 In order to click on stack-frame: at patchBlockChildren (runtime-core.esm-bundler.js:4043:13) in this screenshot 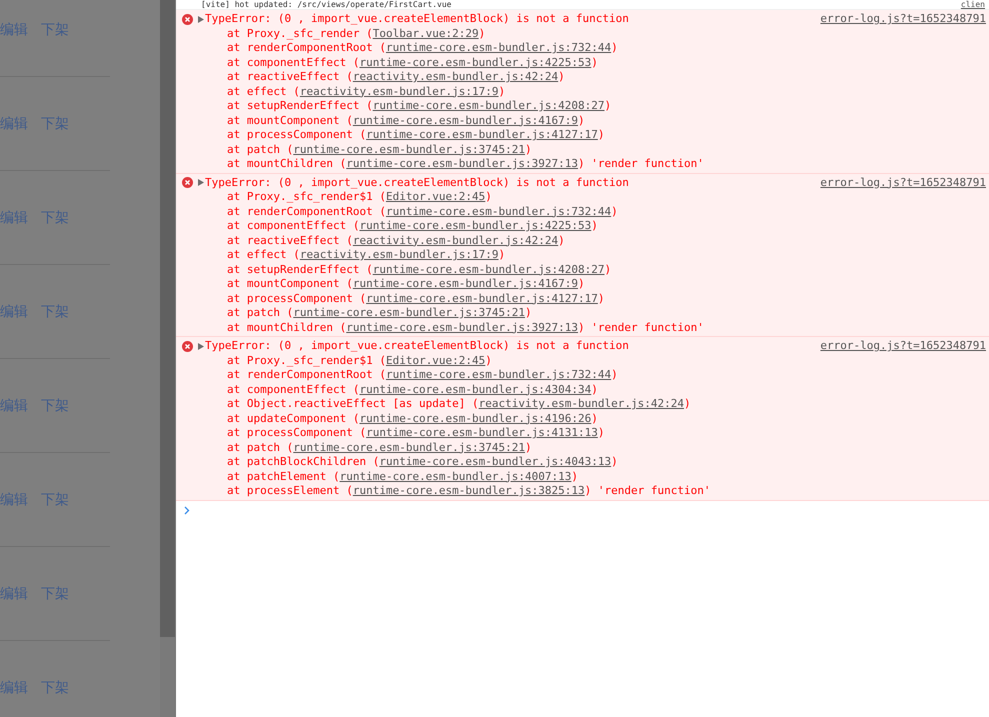, I will do `click(422, 461)`.